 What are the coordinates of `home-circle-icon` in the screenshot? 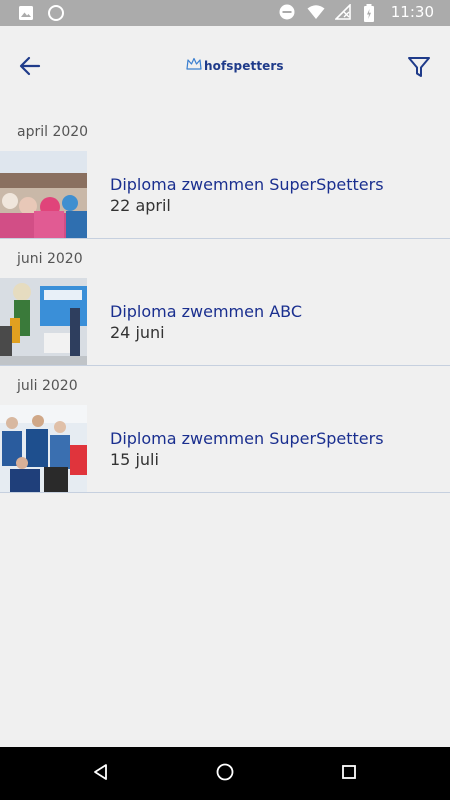 It's located at (225, 774).